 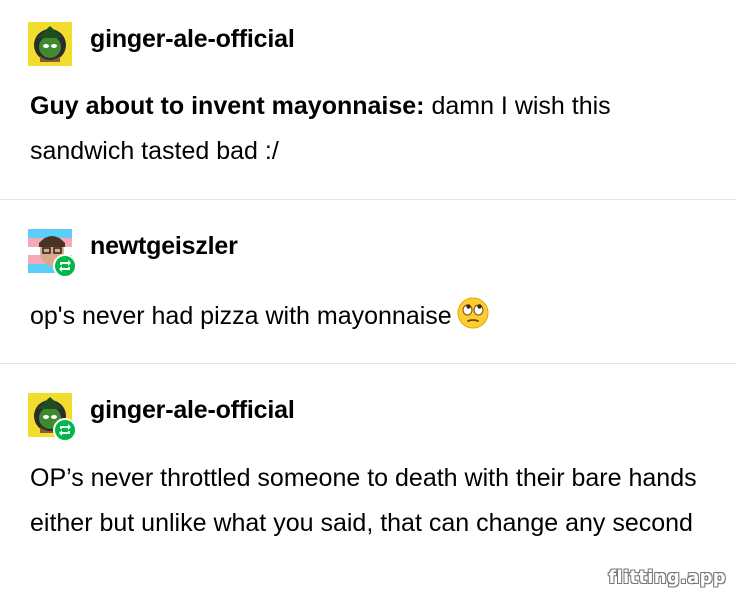 I want to click on post-body-text: op's never had pizza with mayonnaise, so click(x=241, y=316).